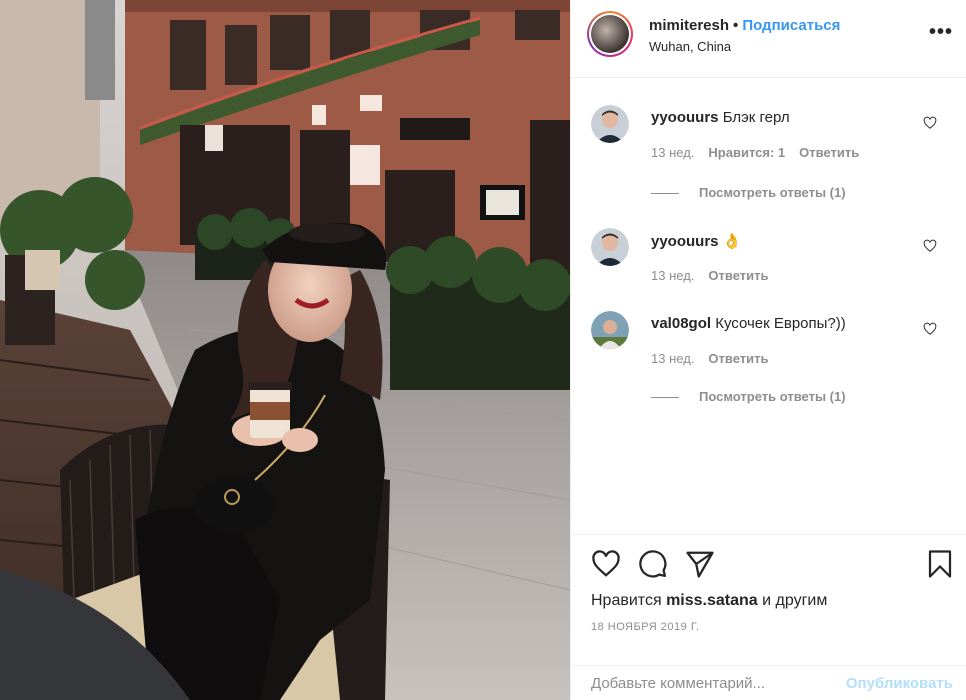  Describe the element at coordinates (732, 241) in the screenshot. I see `comment-text: 👌` at that location.